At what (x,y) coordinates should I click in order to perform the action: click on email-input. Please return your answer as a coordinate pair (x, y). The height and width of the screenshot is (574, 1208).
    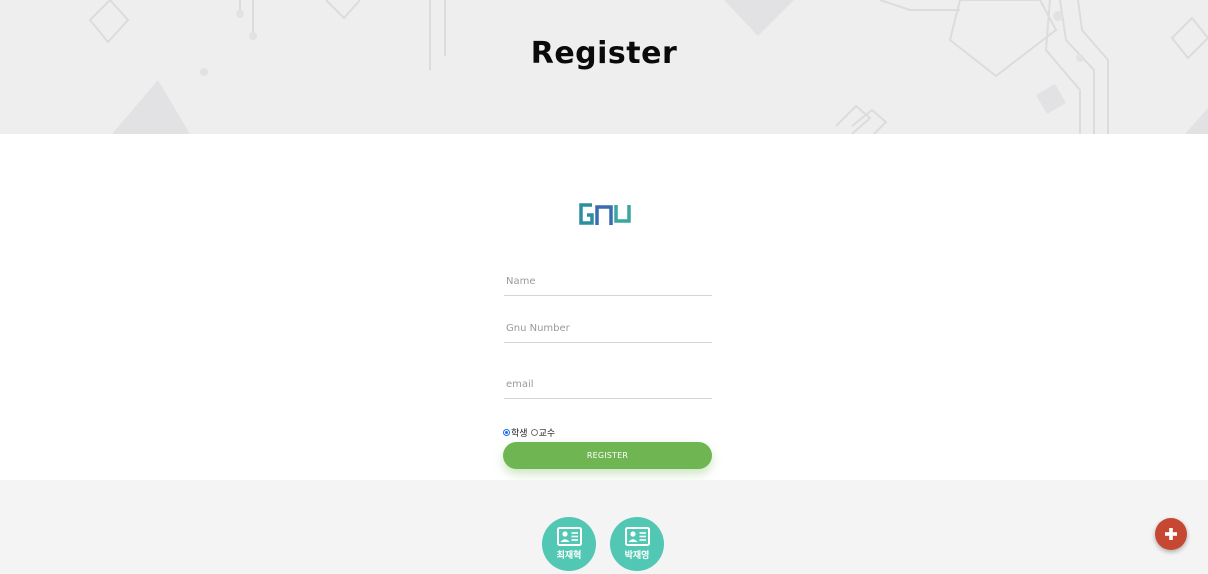
    Looking at the image, I should click on (608, 385).